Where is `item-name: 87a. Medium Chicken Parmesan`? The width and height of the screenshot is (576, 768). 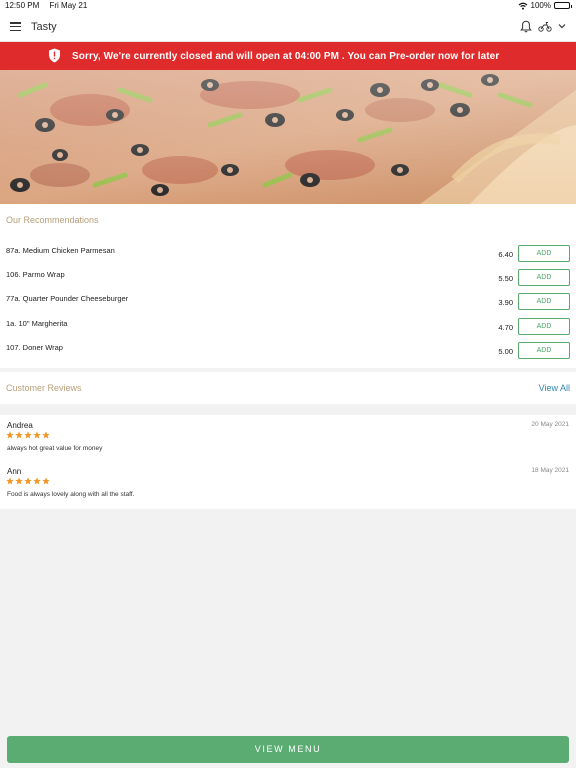
item-name: 87a. Medium Chicken Parmesan is located at coordinates (60, 250).